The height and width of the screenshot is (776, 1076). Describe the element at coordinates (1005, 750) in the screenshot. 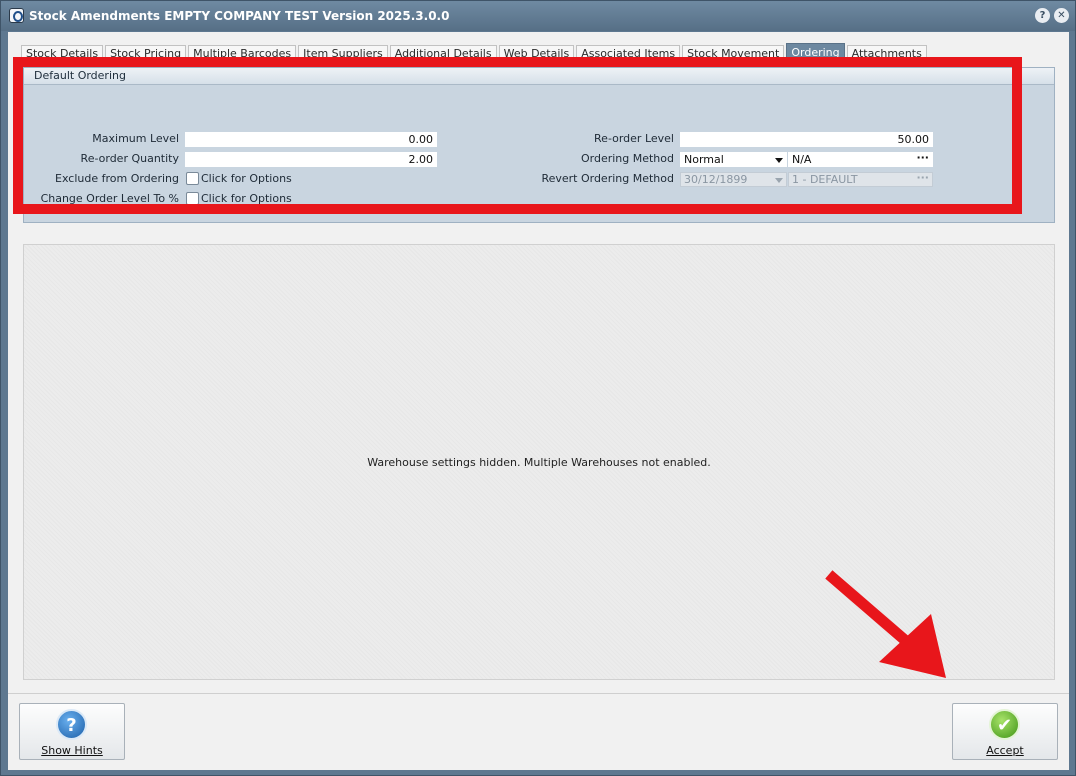

I see `accept-label: Accept` at that location.